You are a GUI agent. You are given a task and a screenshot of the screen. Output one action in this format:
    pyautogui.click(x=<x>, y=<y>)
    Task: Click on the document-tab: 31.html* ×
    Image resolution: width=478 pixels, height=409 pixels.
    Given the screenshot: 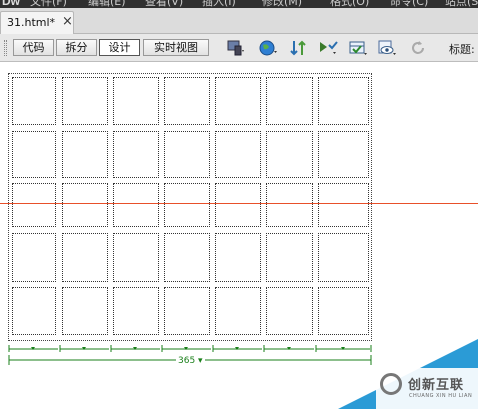 What is the action you would take?
    pyautogui.click(x=37, y=22)
    